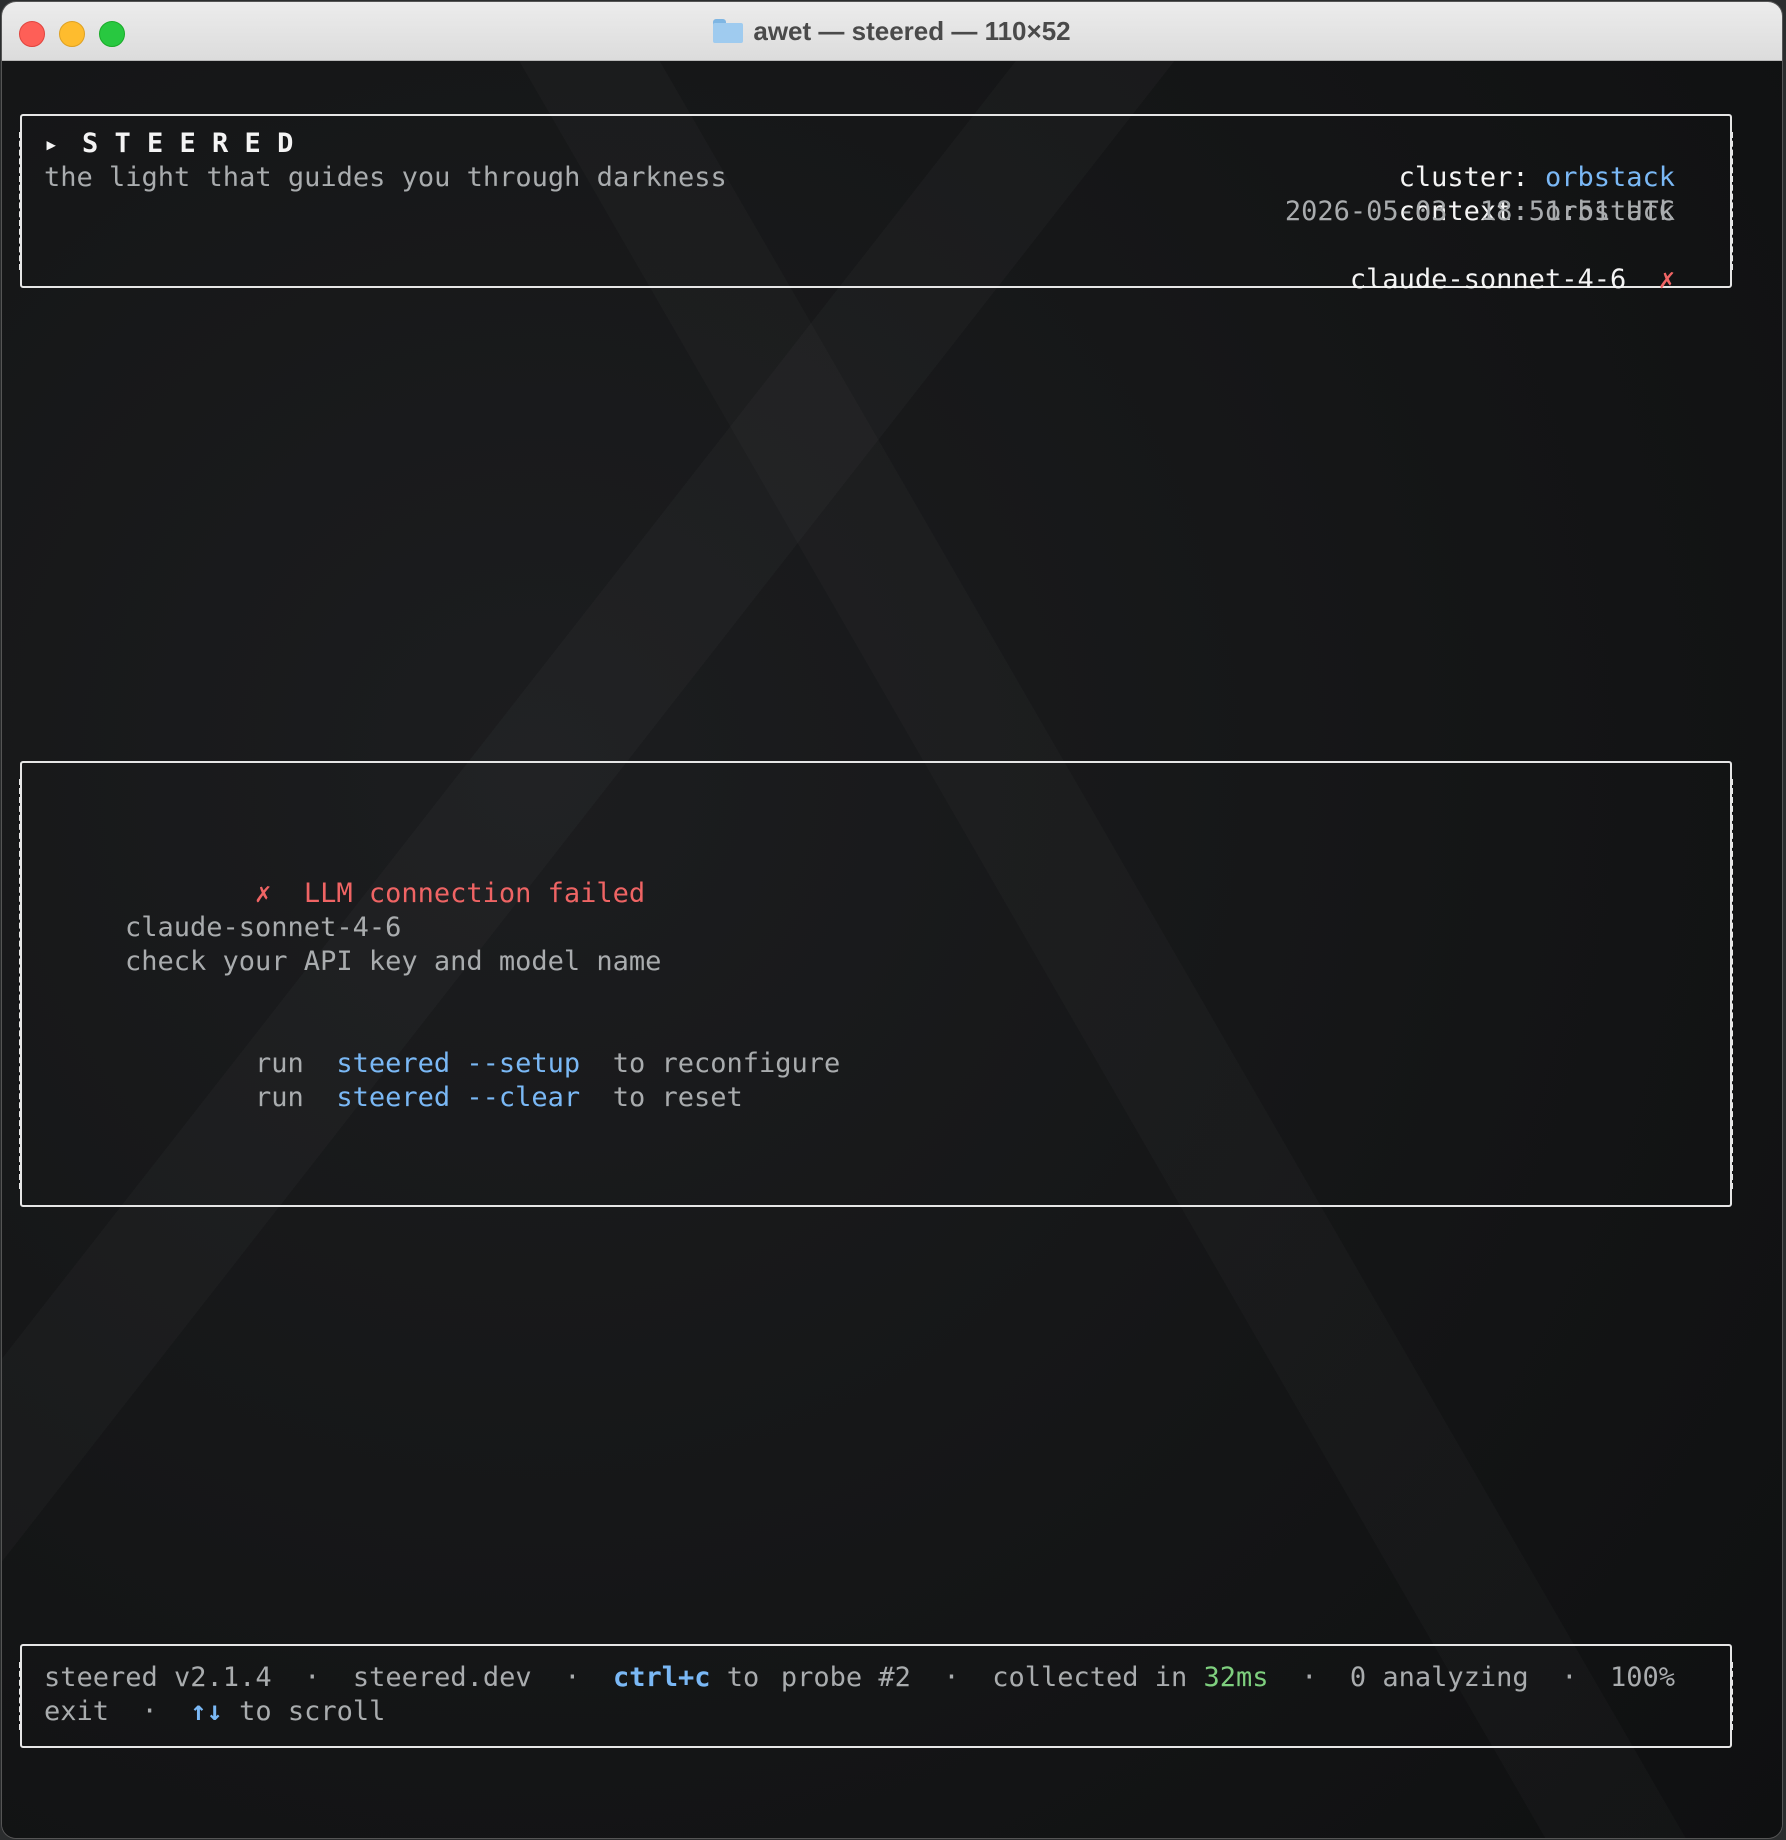  What do you see at coordinates (206, 1711) in the screenshot?
I see `scroll-arrows-icon: ↑↓` at bounding box center [206, 1711].